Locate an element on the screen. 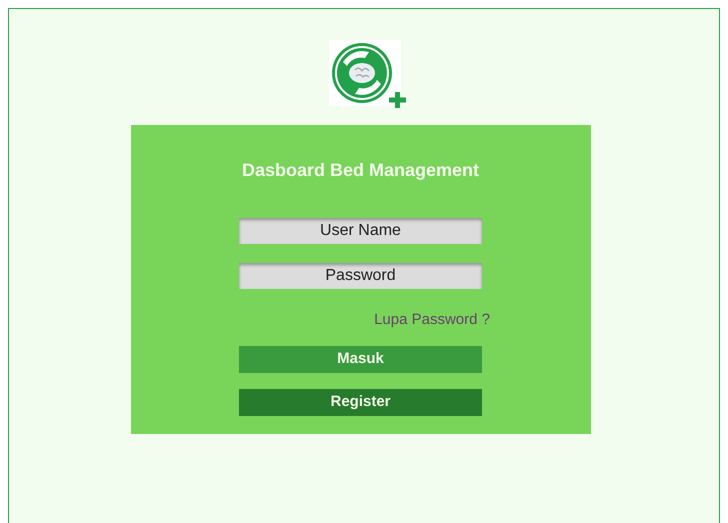 Image resolution: width=728 pixels, height=523 pixels. login-button: Masuk is located at coordinates (360, 359).